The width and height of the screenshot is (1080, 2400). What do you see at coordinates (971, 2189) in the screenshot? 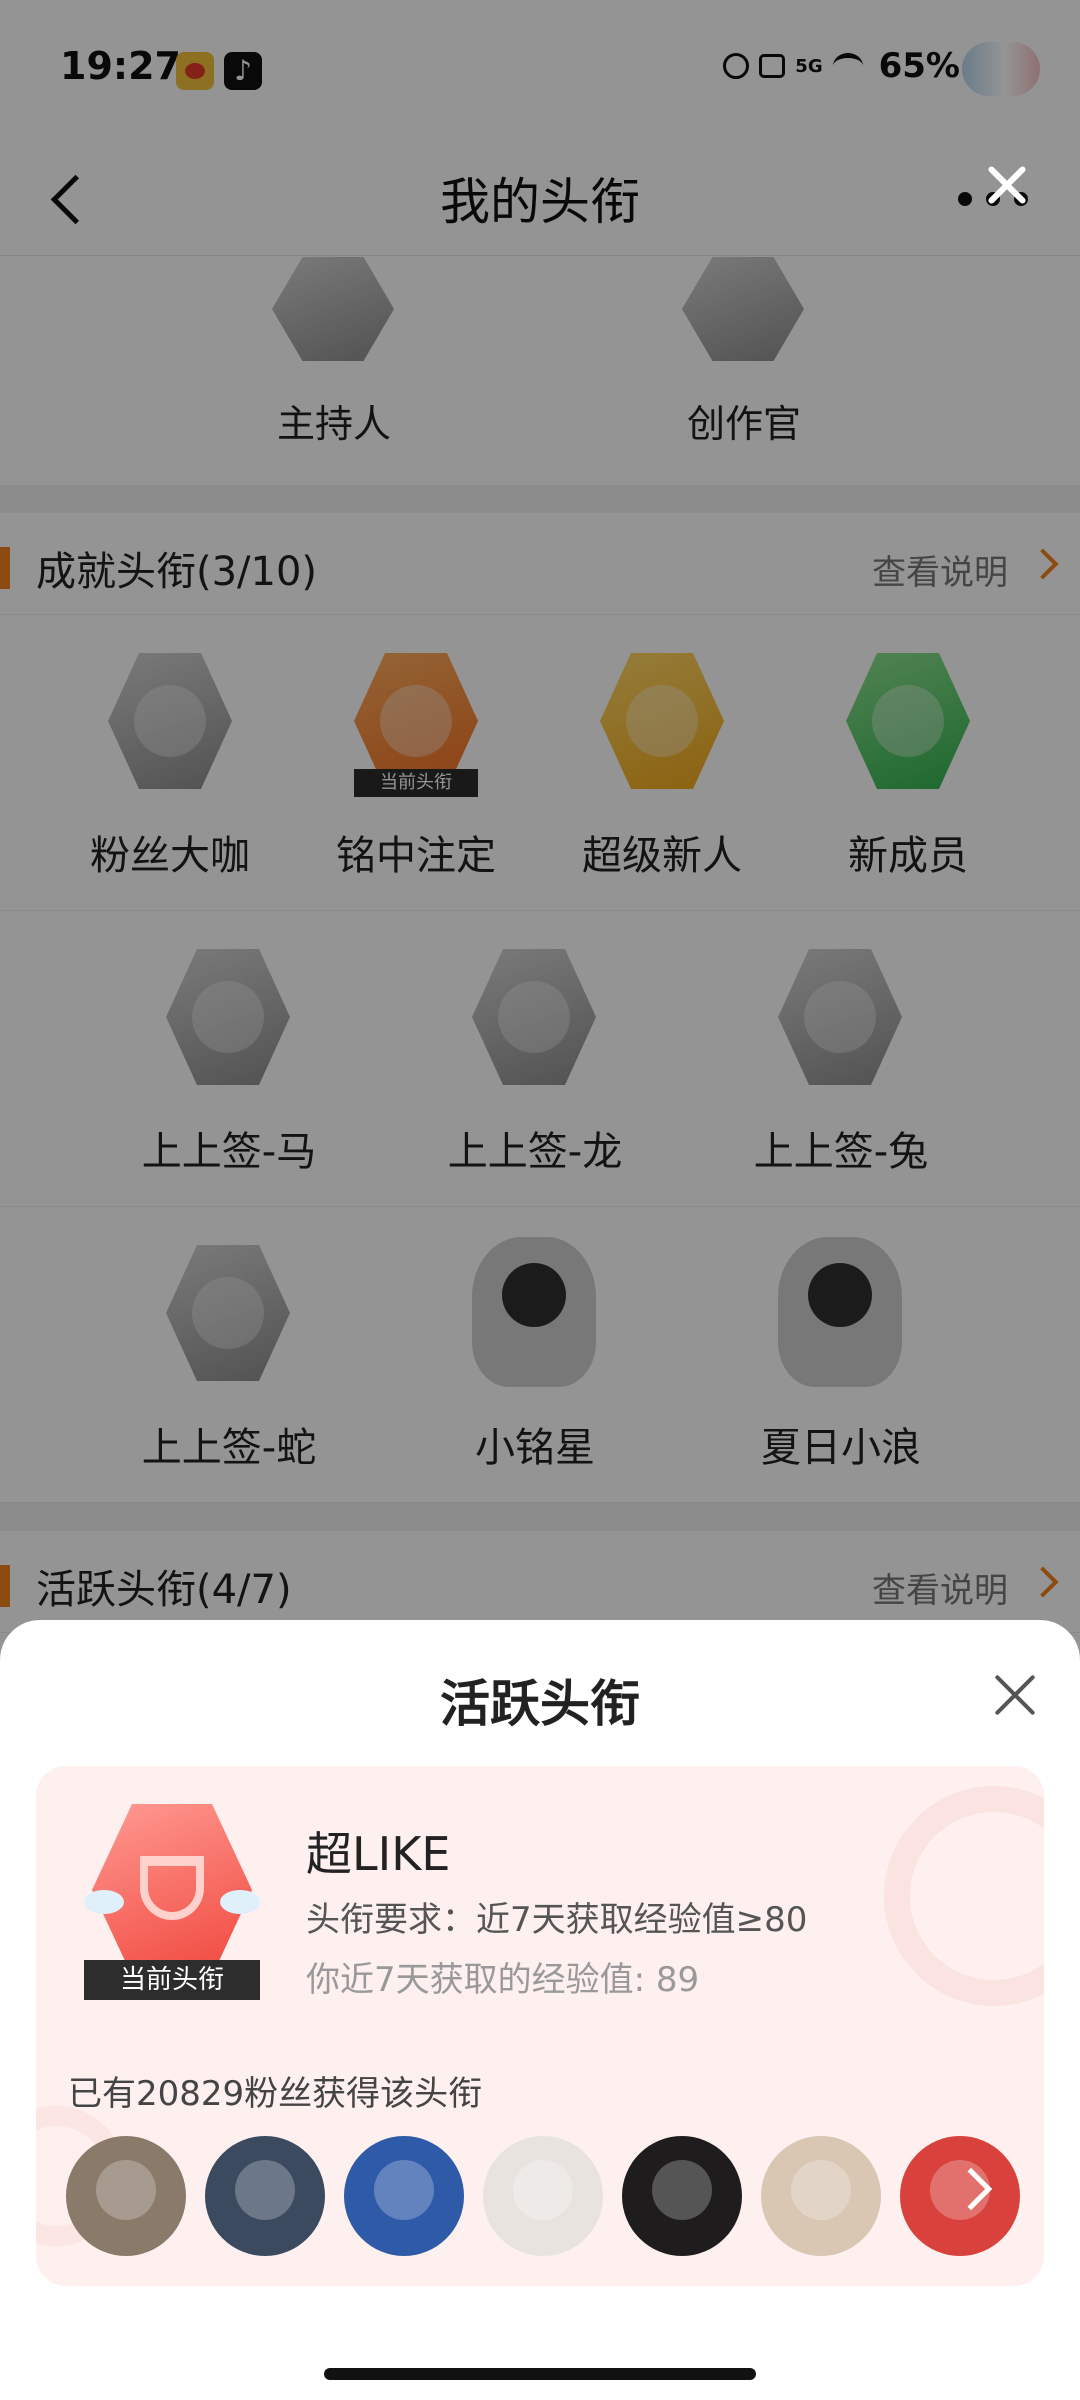
I see `more-fans-chevron-icon` at bounding box center [971, 2189].